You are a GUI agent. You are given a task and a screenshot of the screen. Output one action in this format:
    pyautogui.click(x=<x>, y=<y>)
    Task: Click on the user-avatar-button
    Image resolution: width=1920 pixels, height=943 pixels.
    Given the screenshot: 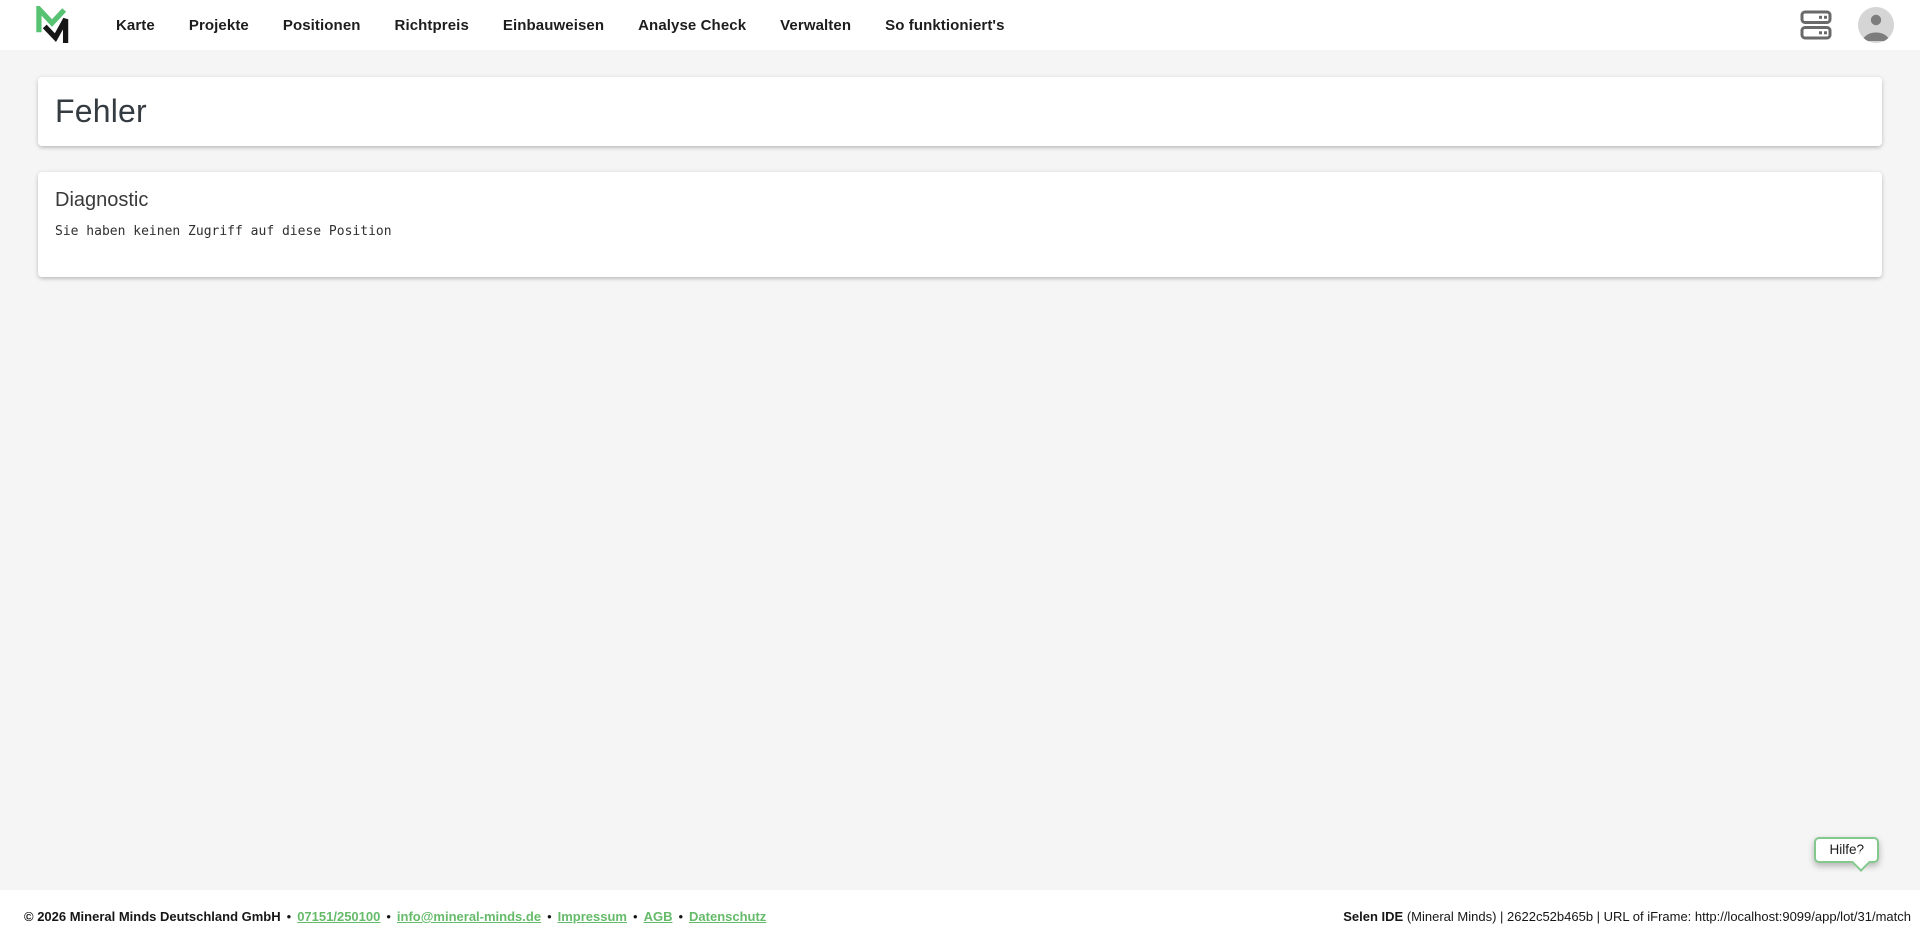 What is the action you would take?
    pyautogui.click(x=1876, y=25)
    